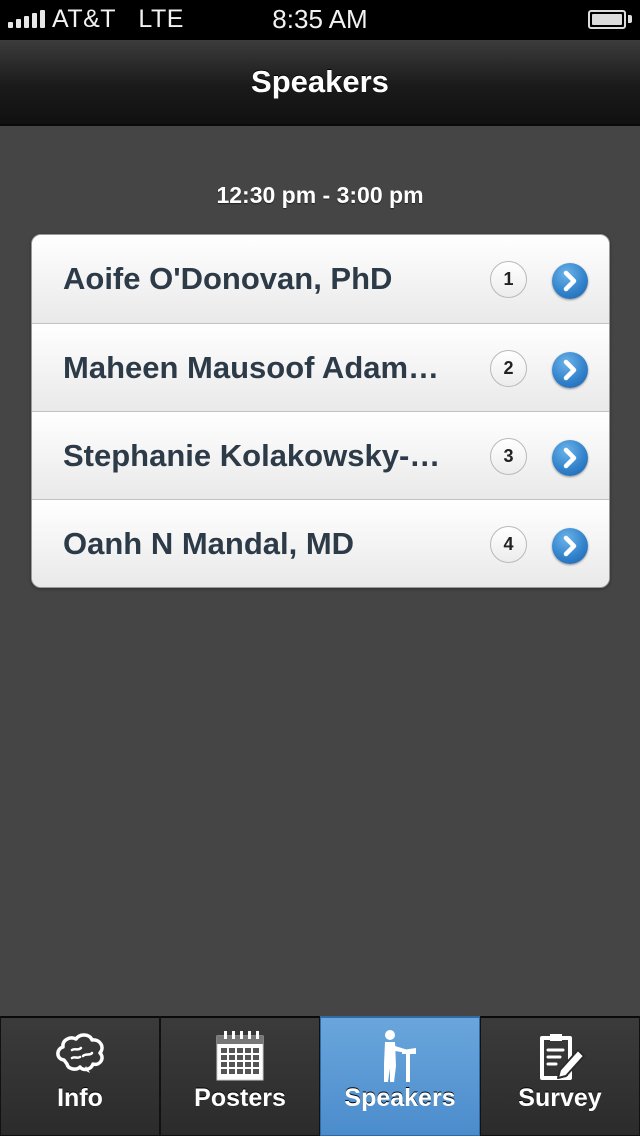 The image size is (640, 1136). What do you see at coordinates (240, 1098) in the screenshot?
I see `tab-label: Posters` at bounding box center [240, 1098].